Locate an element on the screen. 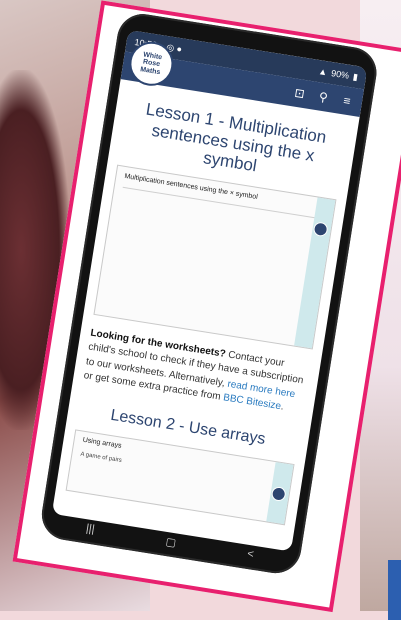  battery-icon: ▮ is located at coordinates (355, 76).